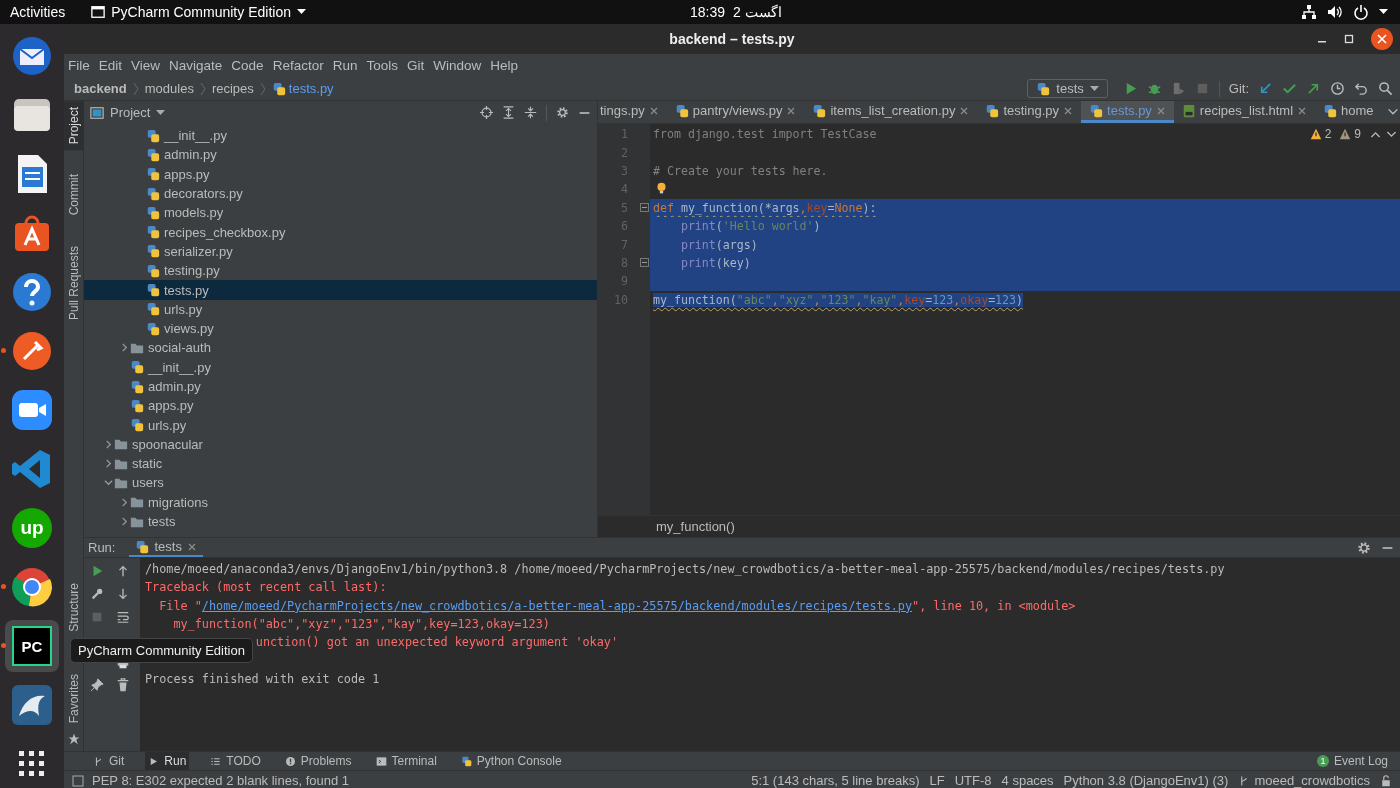 This screenshot has height=788, width=1400. What do you see at coordinates (102, 547) in the screenshot?
I see `panel-title: Run:` at bounding box center [102, 547].